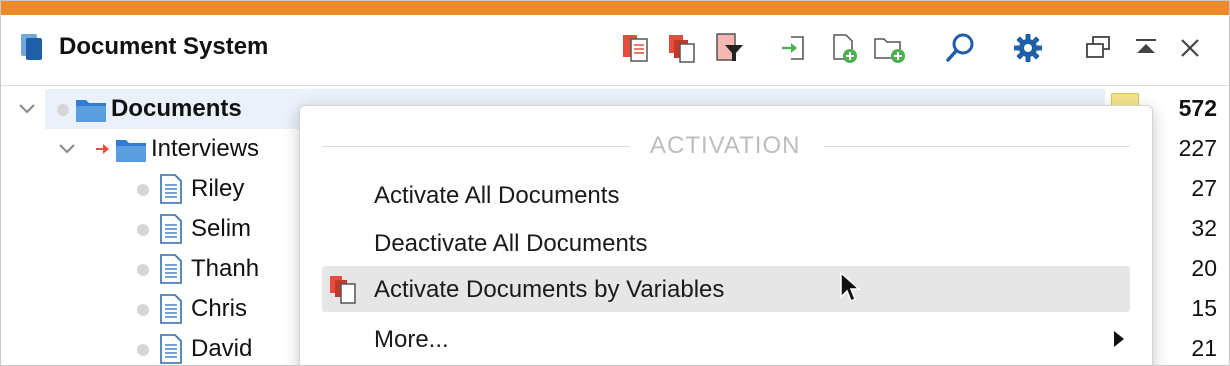  I want to click on count-documents: 572, so click(1197, 108).